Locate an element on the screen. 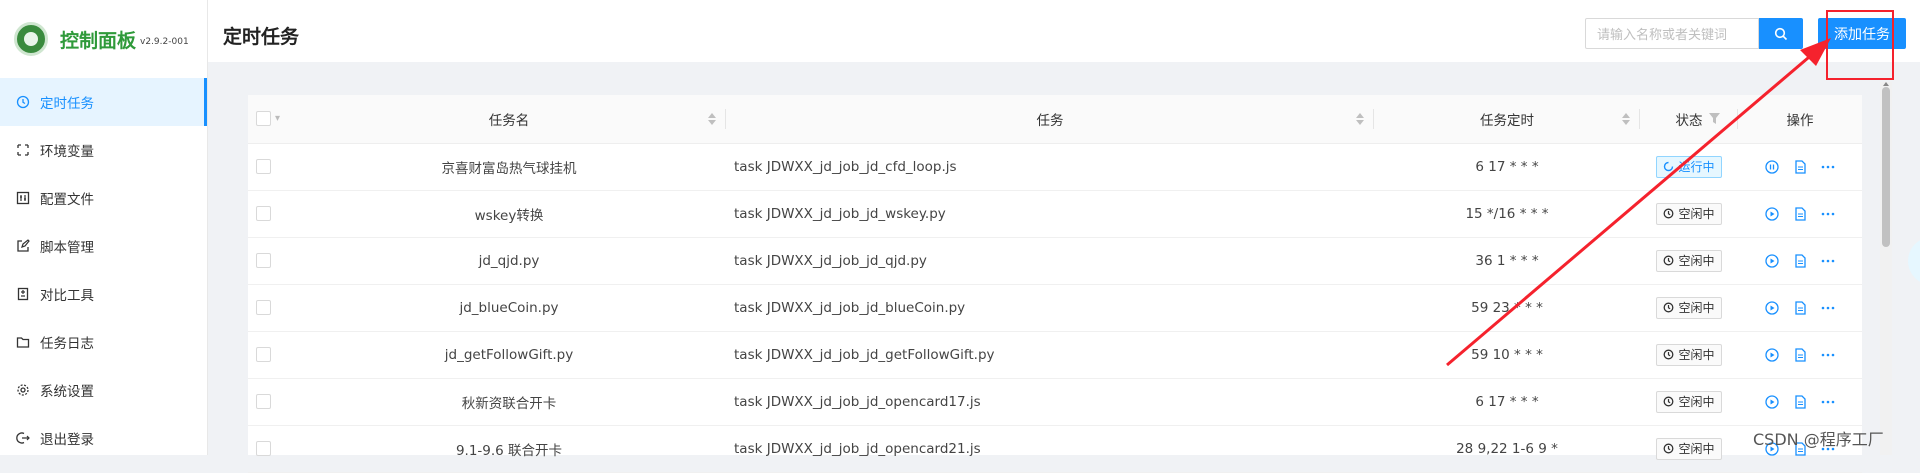 This screenshot has height=473, width=1920. task-command: task JDWXX_jd_job_jd_cfd_loop.js is located at coordinates (1050, 167).